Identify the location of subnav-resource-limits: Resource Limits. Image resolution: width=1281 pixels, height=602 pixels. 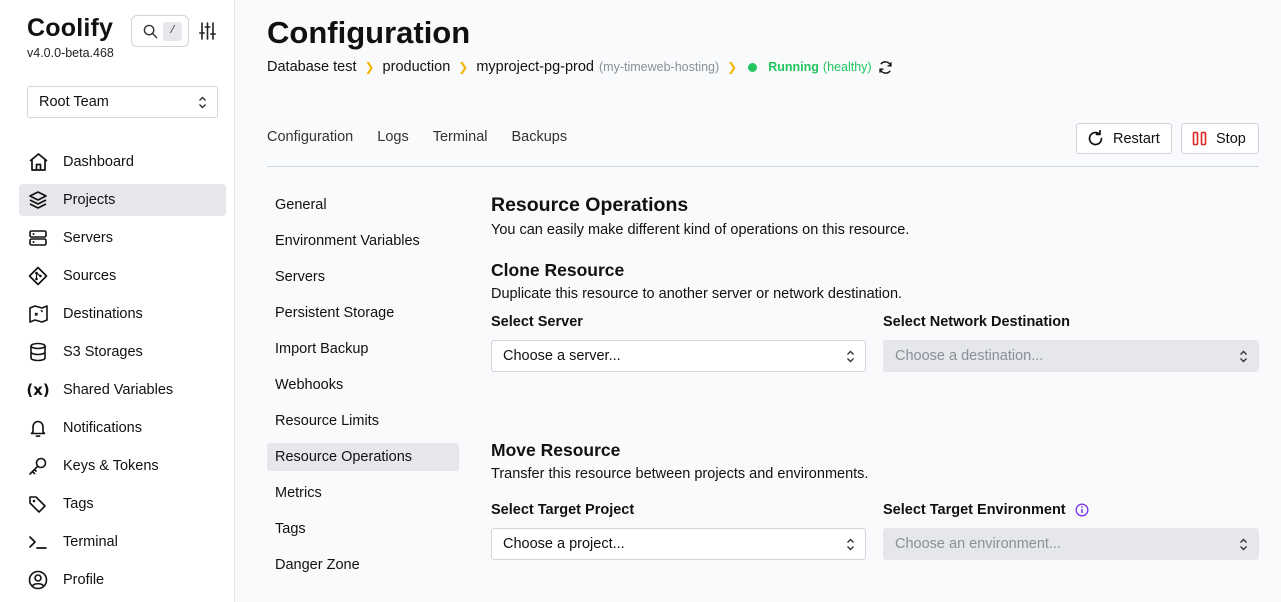
(363, 421).